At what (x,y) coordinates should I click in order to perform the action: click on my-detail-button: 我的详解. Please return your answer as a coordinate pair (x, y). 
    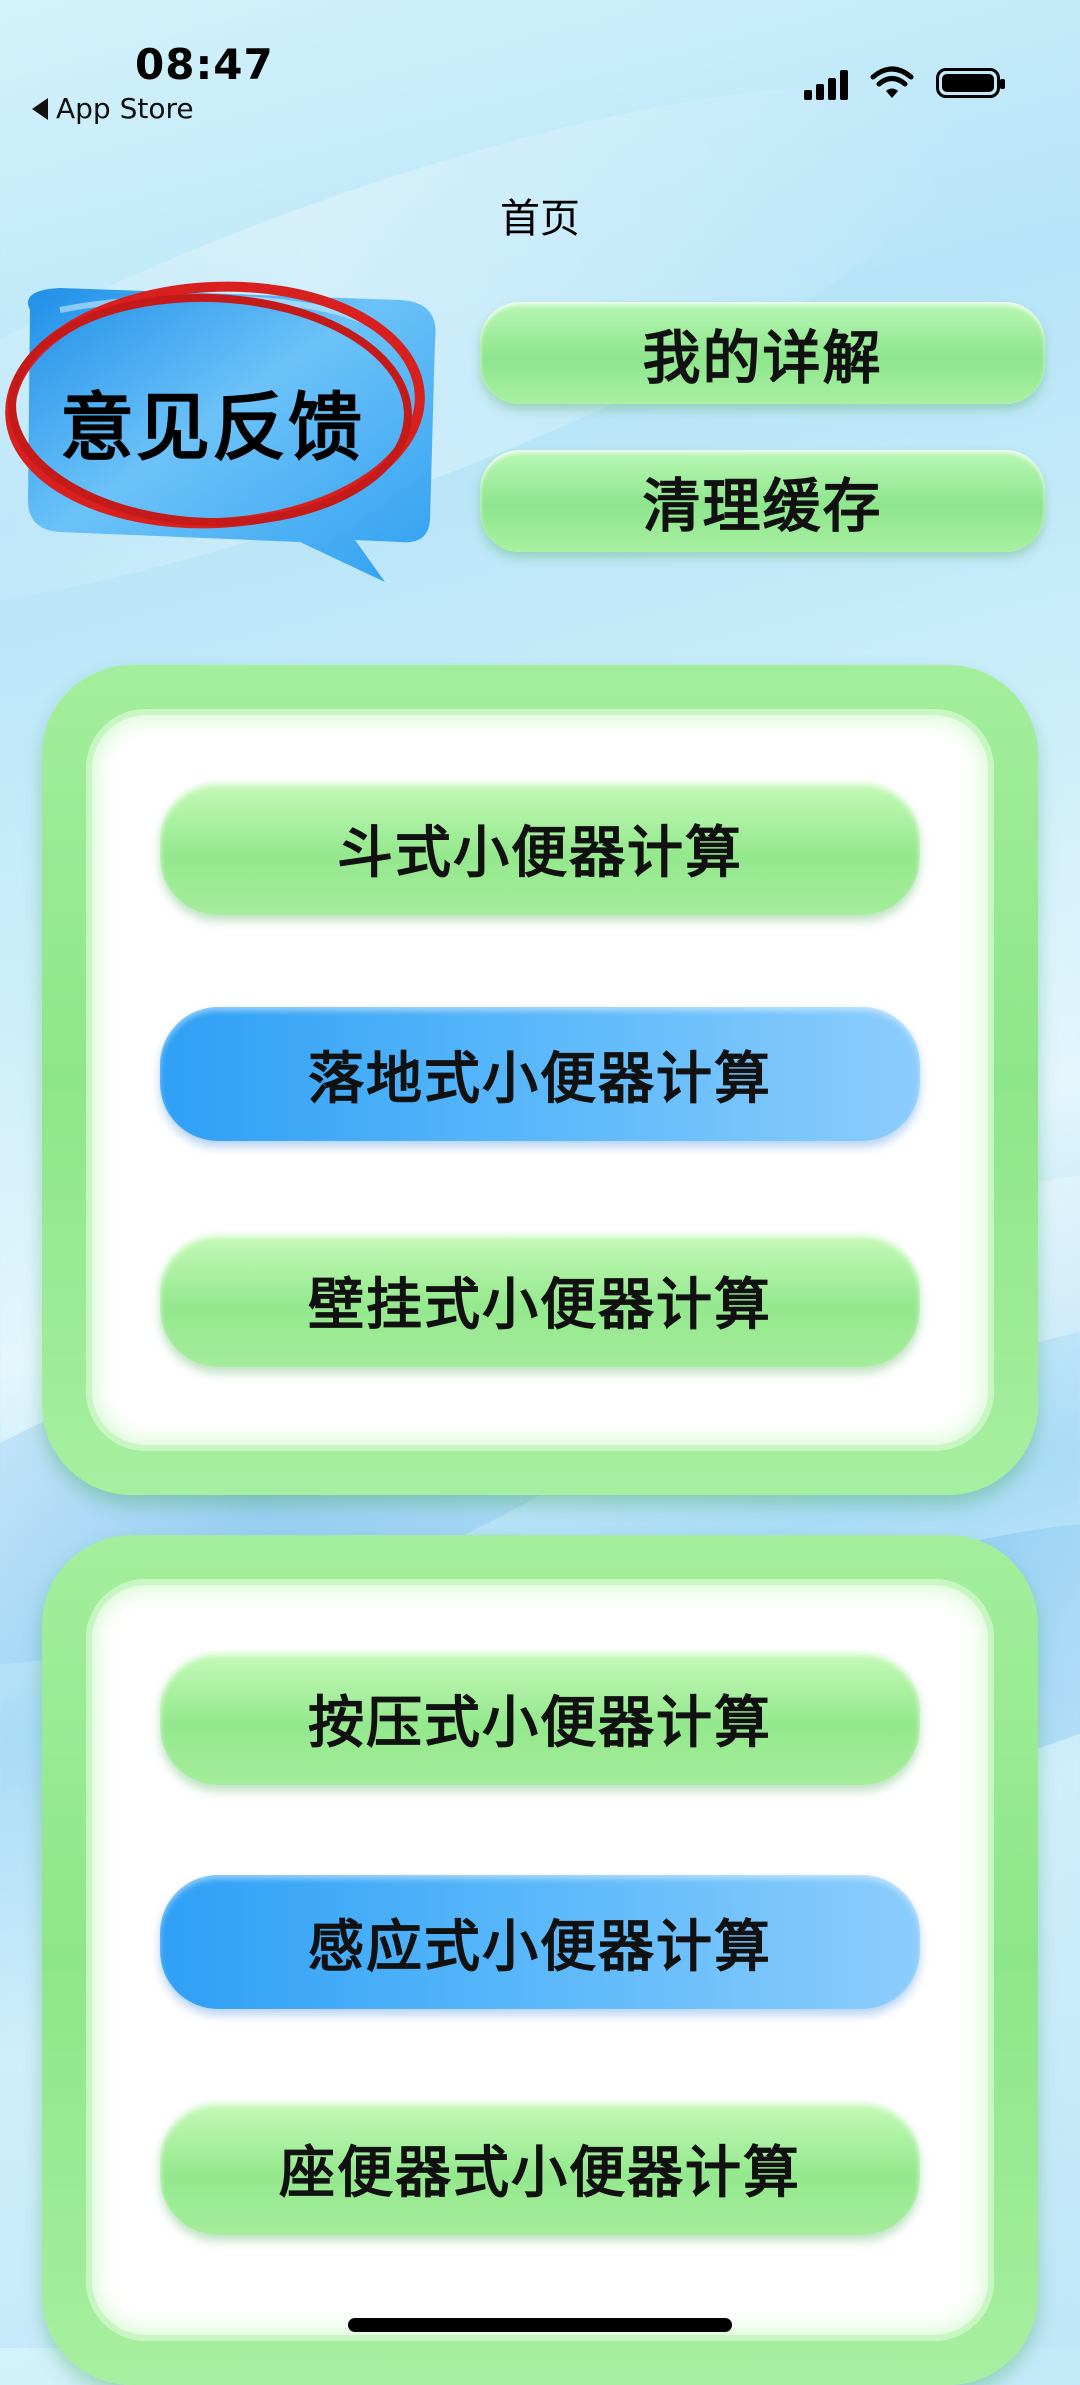
    Looking at the image, I should click on (762, 353).